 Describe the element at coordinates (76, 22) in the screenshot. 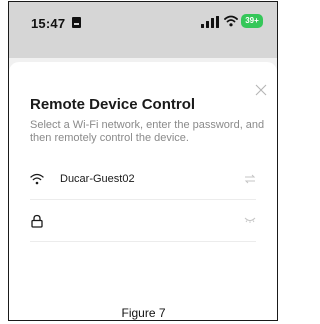

I see `notification-doc-icon` at that location.